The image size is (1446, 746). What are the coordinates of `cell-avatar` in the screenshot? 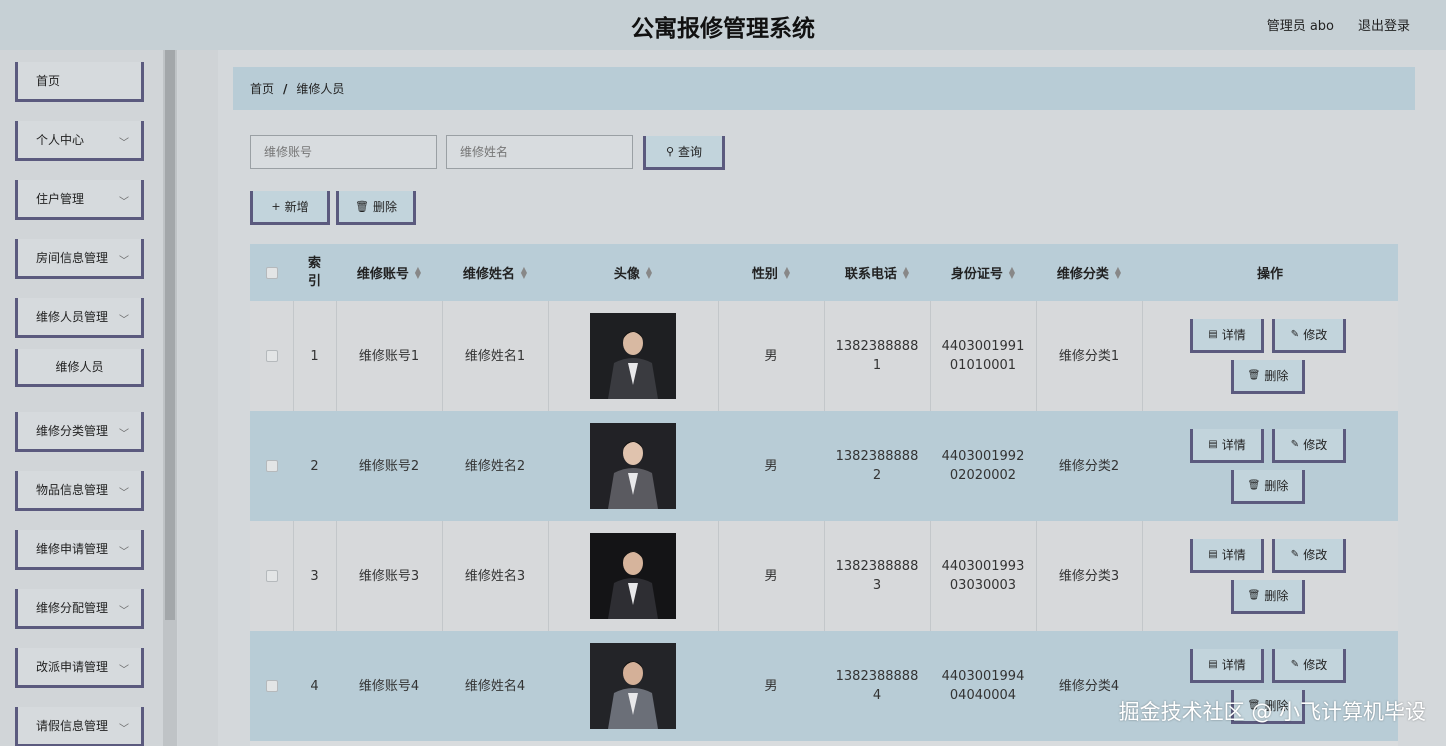 It's located at (633, 356).